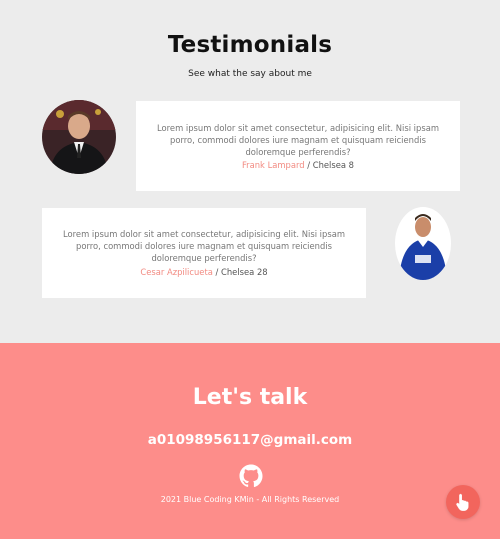 This screenshot has height=539, width=500. I want to click on github-icon, so click(251, 476).